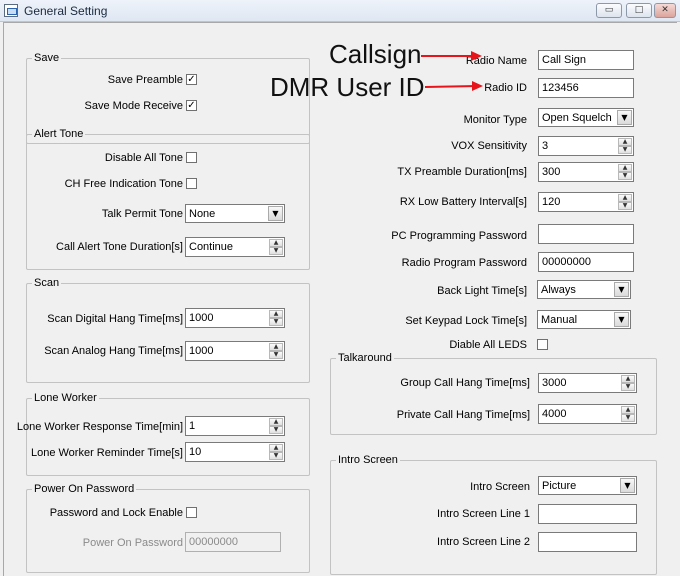 The image size is (680, 576). What do you see at coordinates (476, 56) in the screenshot?
I see `callsign-arrowhead` at bounding box center [476, 56].